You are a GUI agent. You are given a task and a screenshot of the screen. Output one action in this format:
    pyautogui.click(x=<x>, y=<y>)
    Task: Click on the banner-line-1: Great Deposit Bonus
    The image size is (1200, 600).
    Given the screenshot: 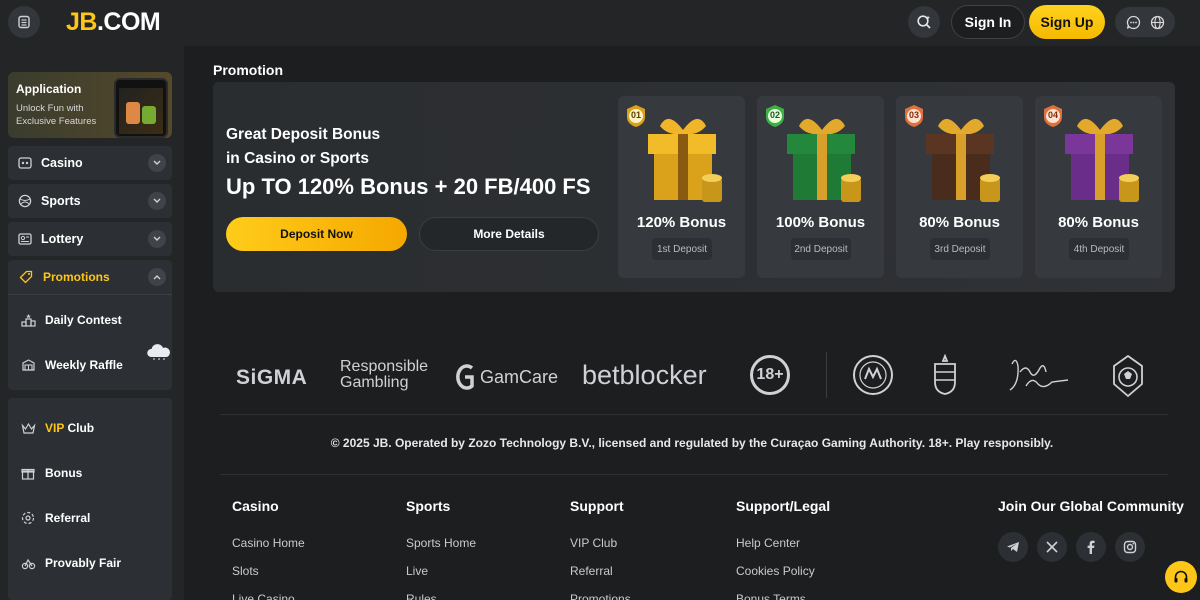 What is the action you would take?
    pyautogui.click(x=303, y=134)
    